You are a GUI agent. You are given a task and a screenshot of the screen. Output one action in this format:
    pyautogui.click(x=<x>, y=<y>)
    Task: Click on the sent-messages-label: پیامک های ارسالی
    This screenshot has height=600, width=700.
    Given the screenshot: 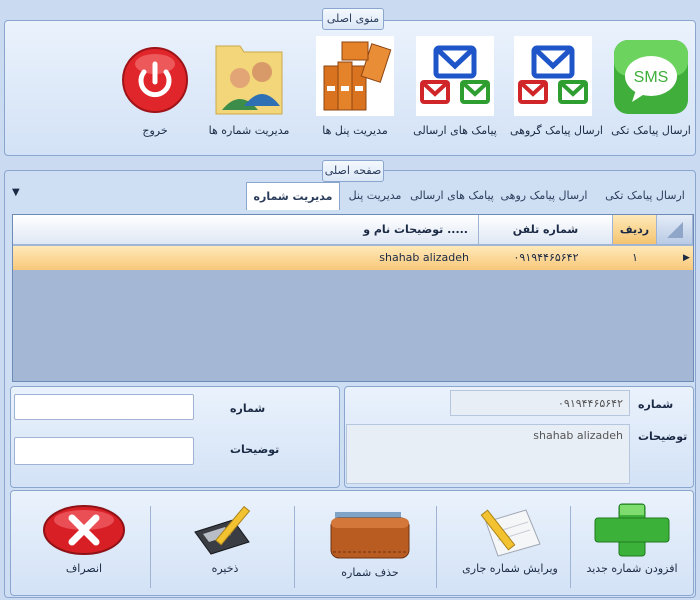 What is the action you would take?
    pyautogui.click(x=455, y=130)
    